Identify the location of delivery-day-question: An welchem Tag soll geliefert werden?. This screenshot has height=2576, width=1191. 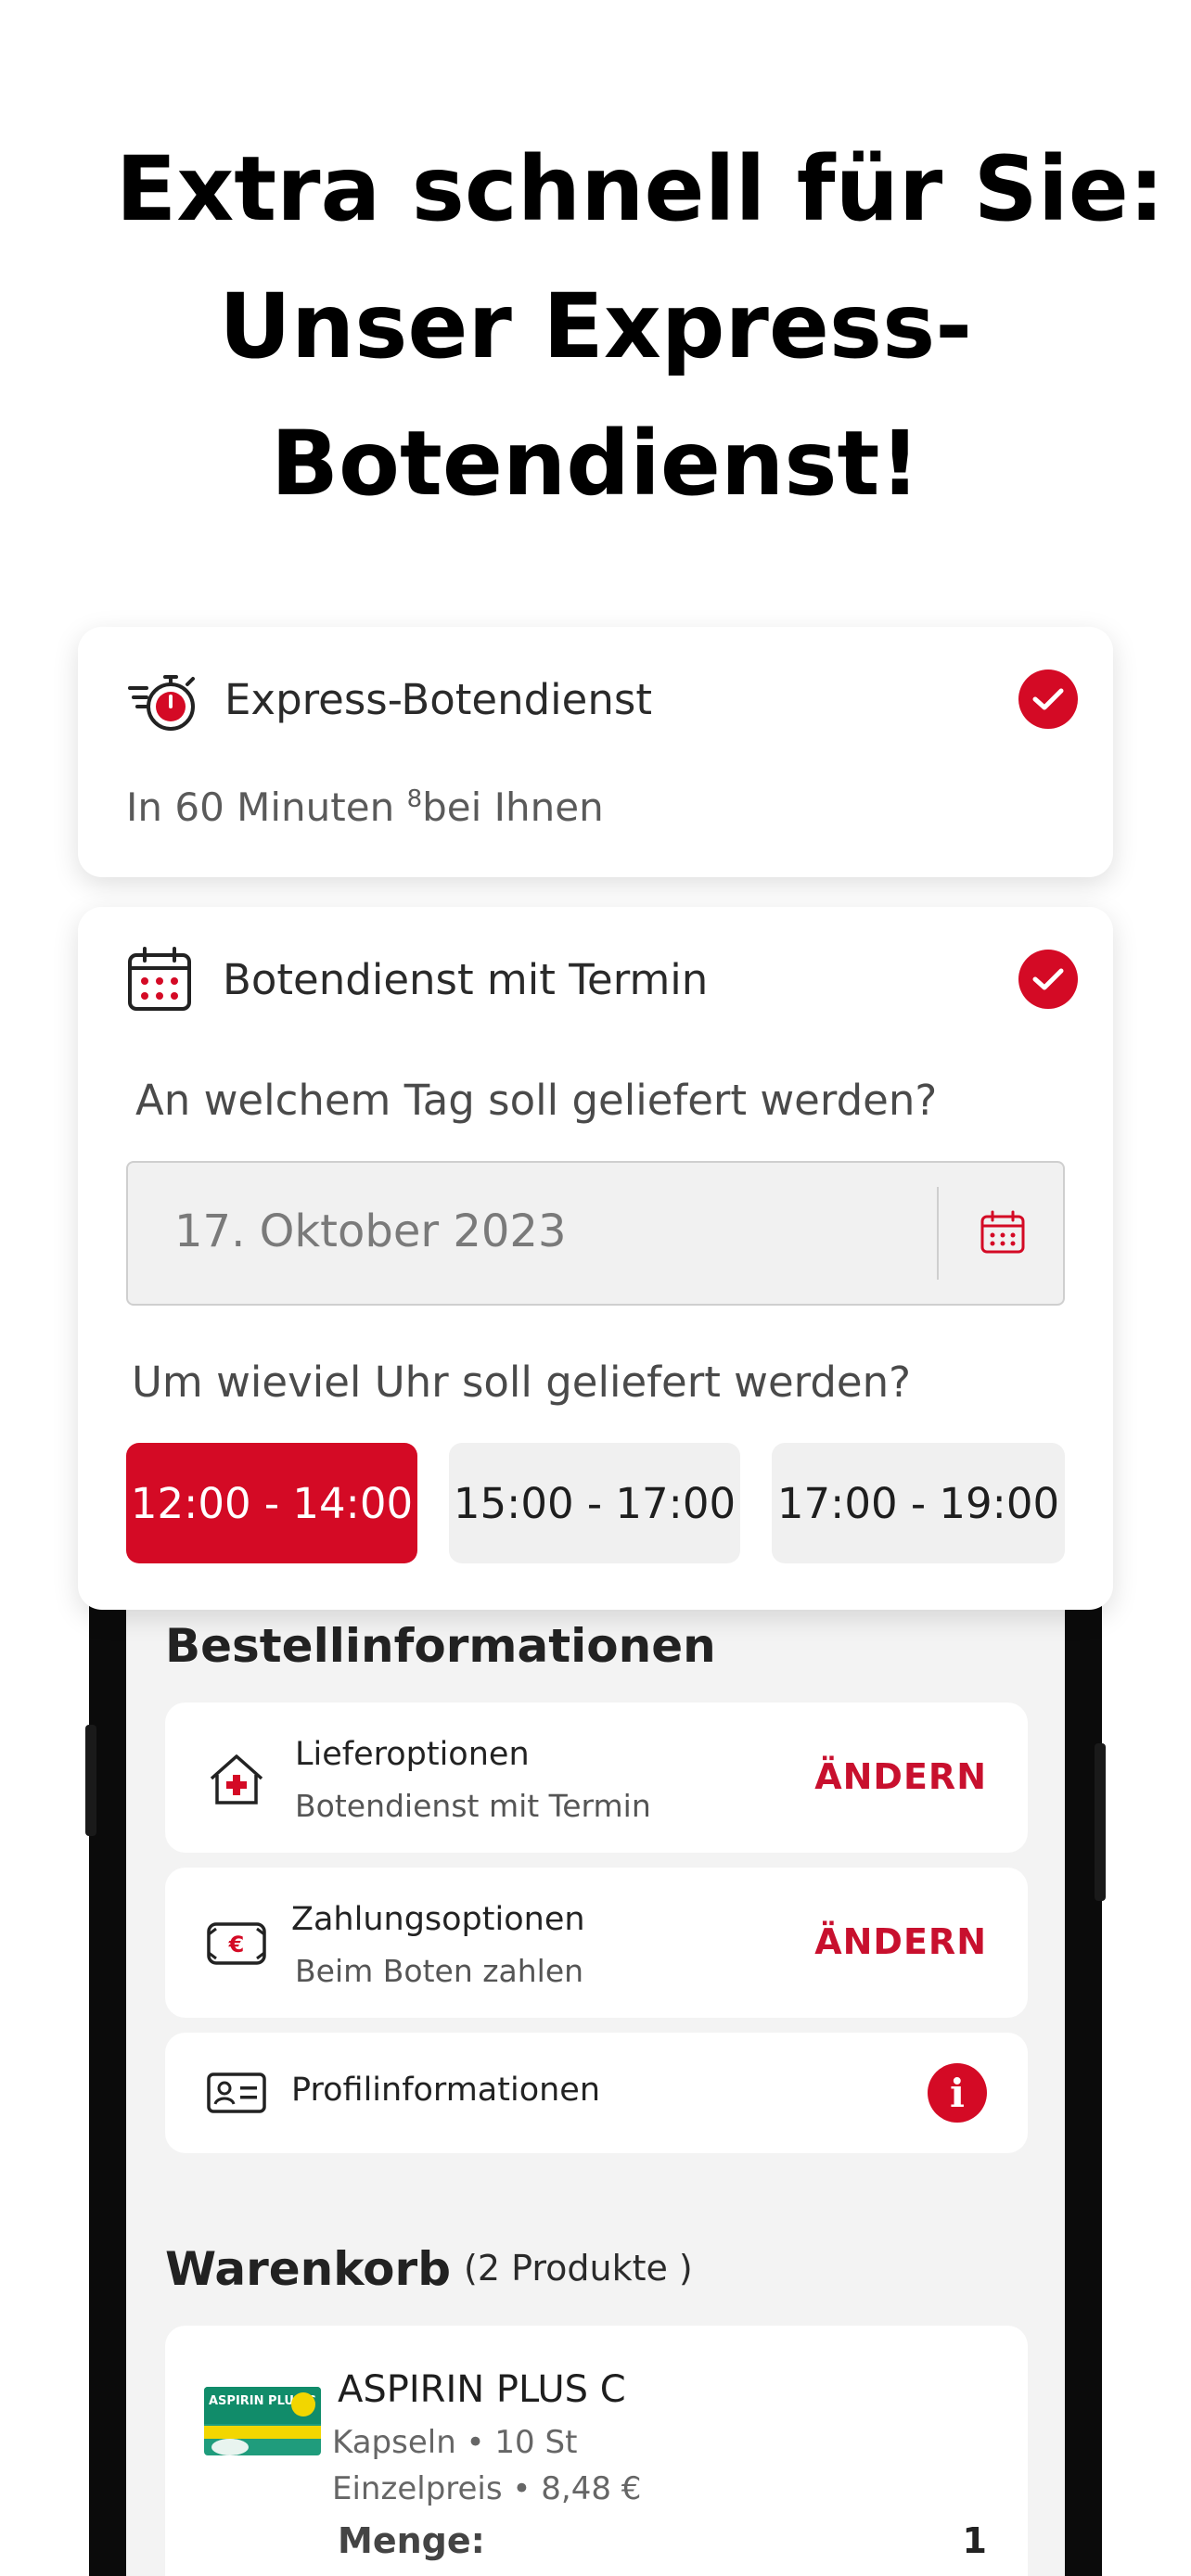
(536, 1100).